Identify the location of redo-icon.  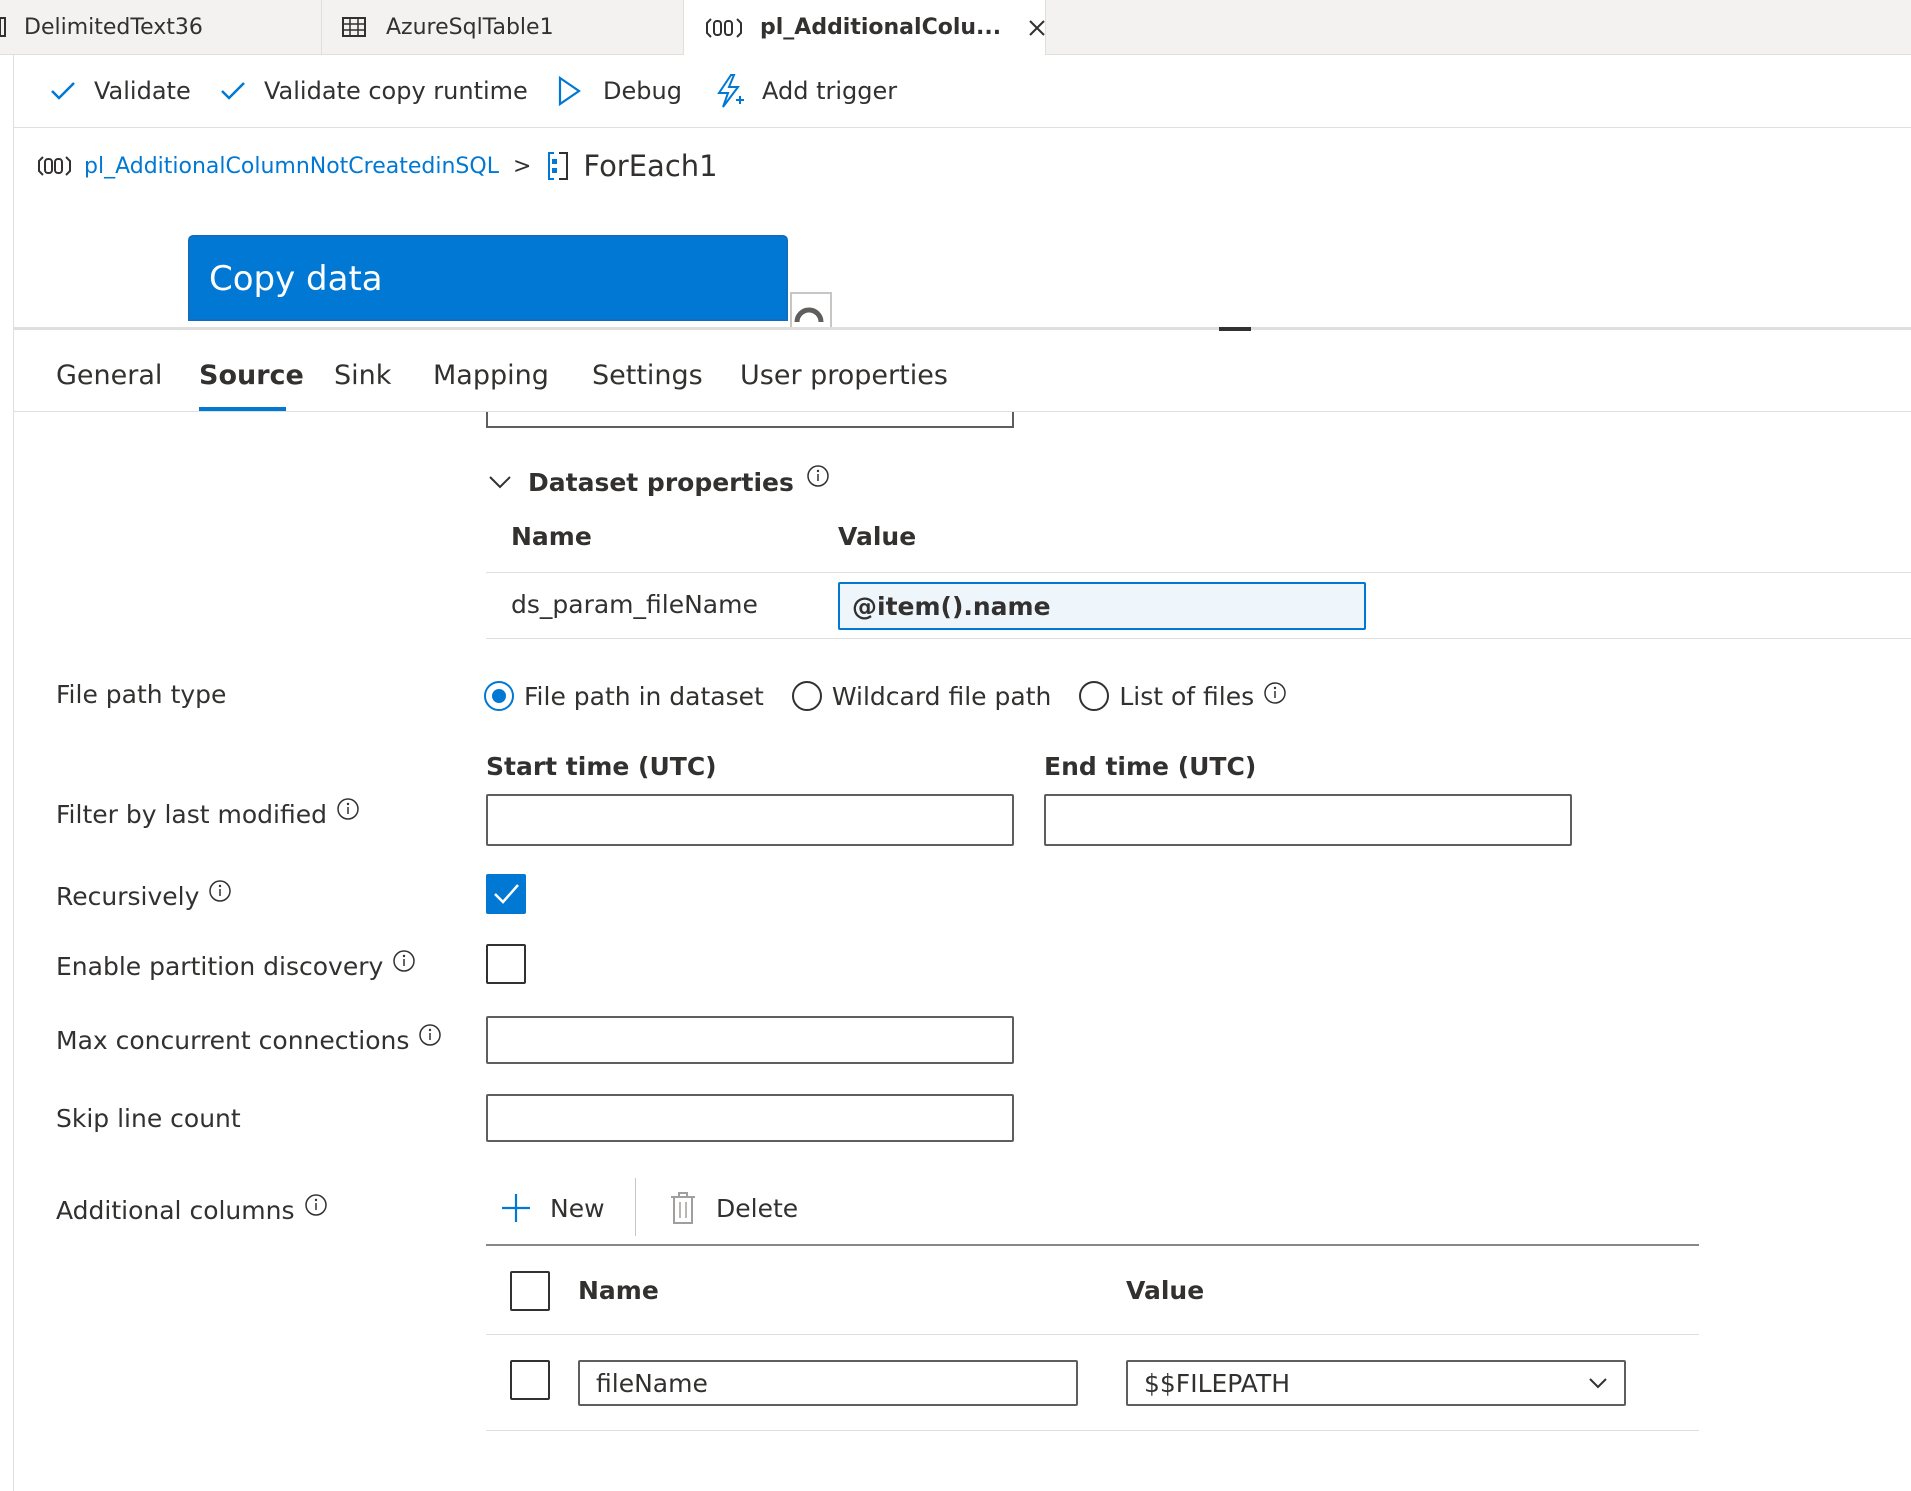
(809, 315).